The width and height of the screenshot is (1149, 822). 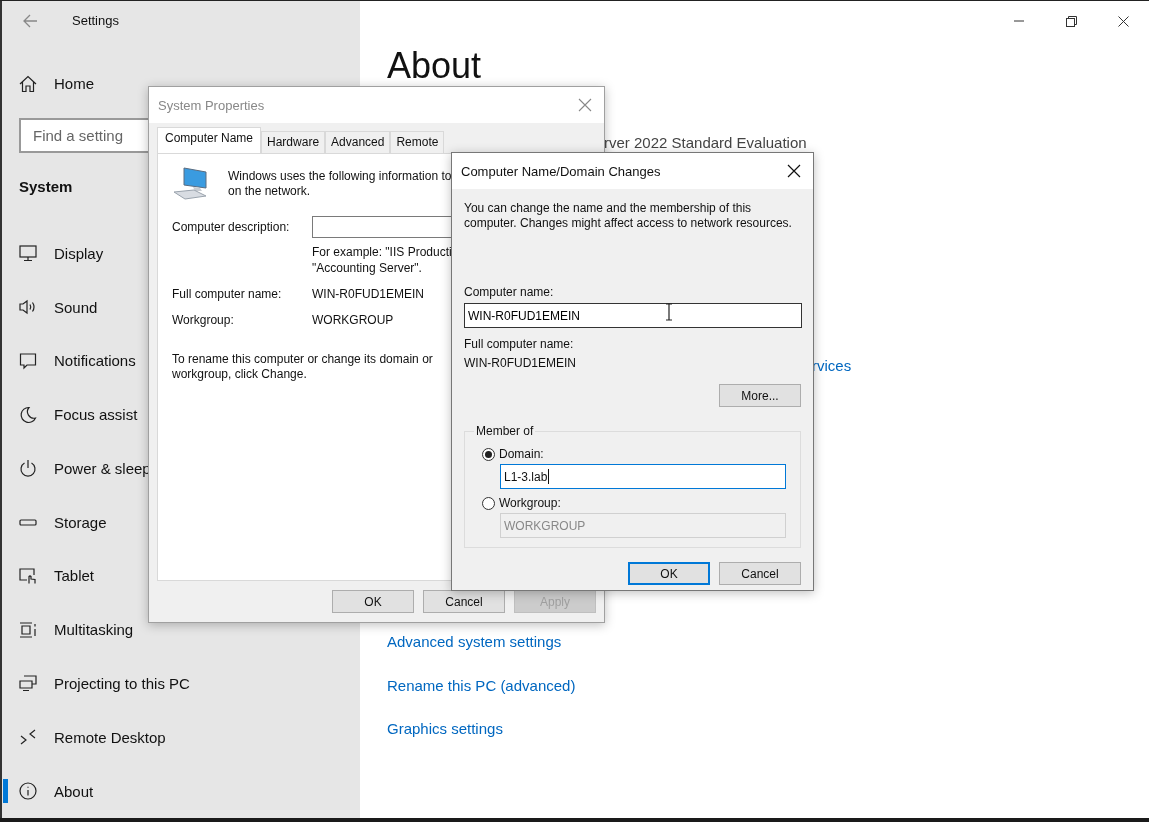 What do you see at coordinates (340, 184) in the screenshot?
I see `intro-text: Windows uses the following information to on the network.` at bounding box center [340, 184].